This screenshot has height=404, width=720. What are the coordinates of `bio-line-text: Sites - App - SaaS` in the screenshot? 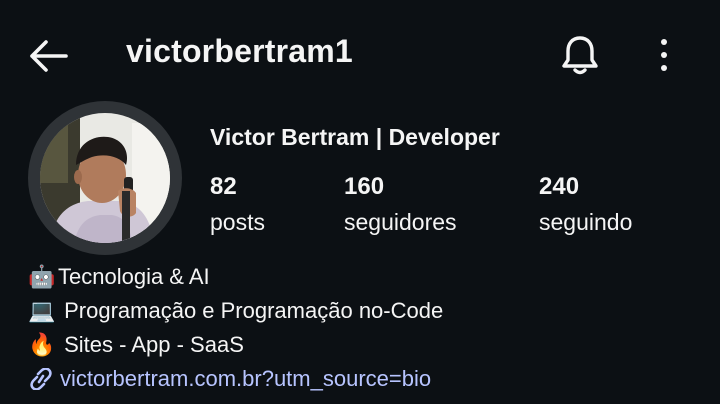 It's located at (151, 344).